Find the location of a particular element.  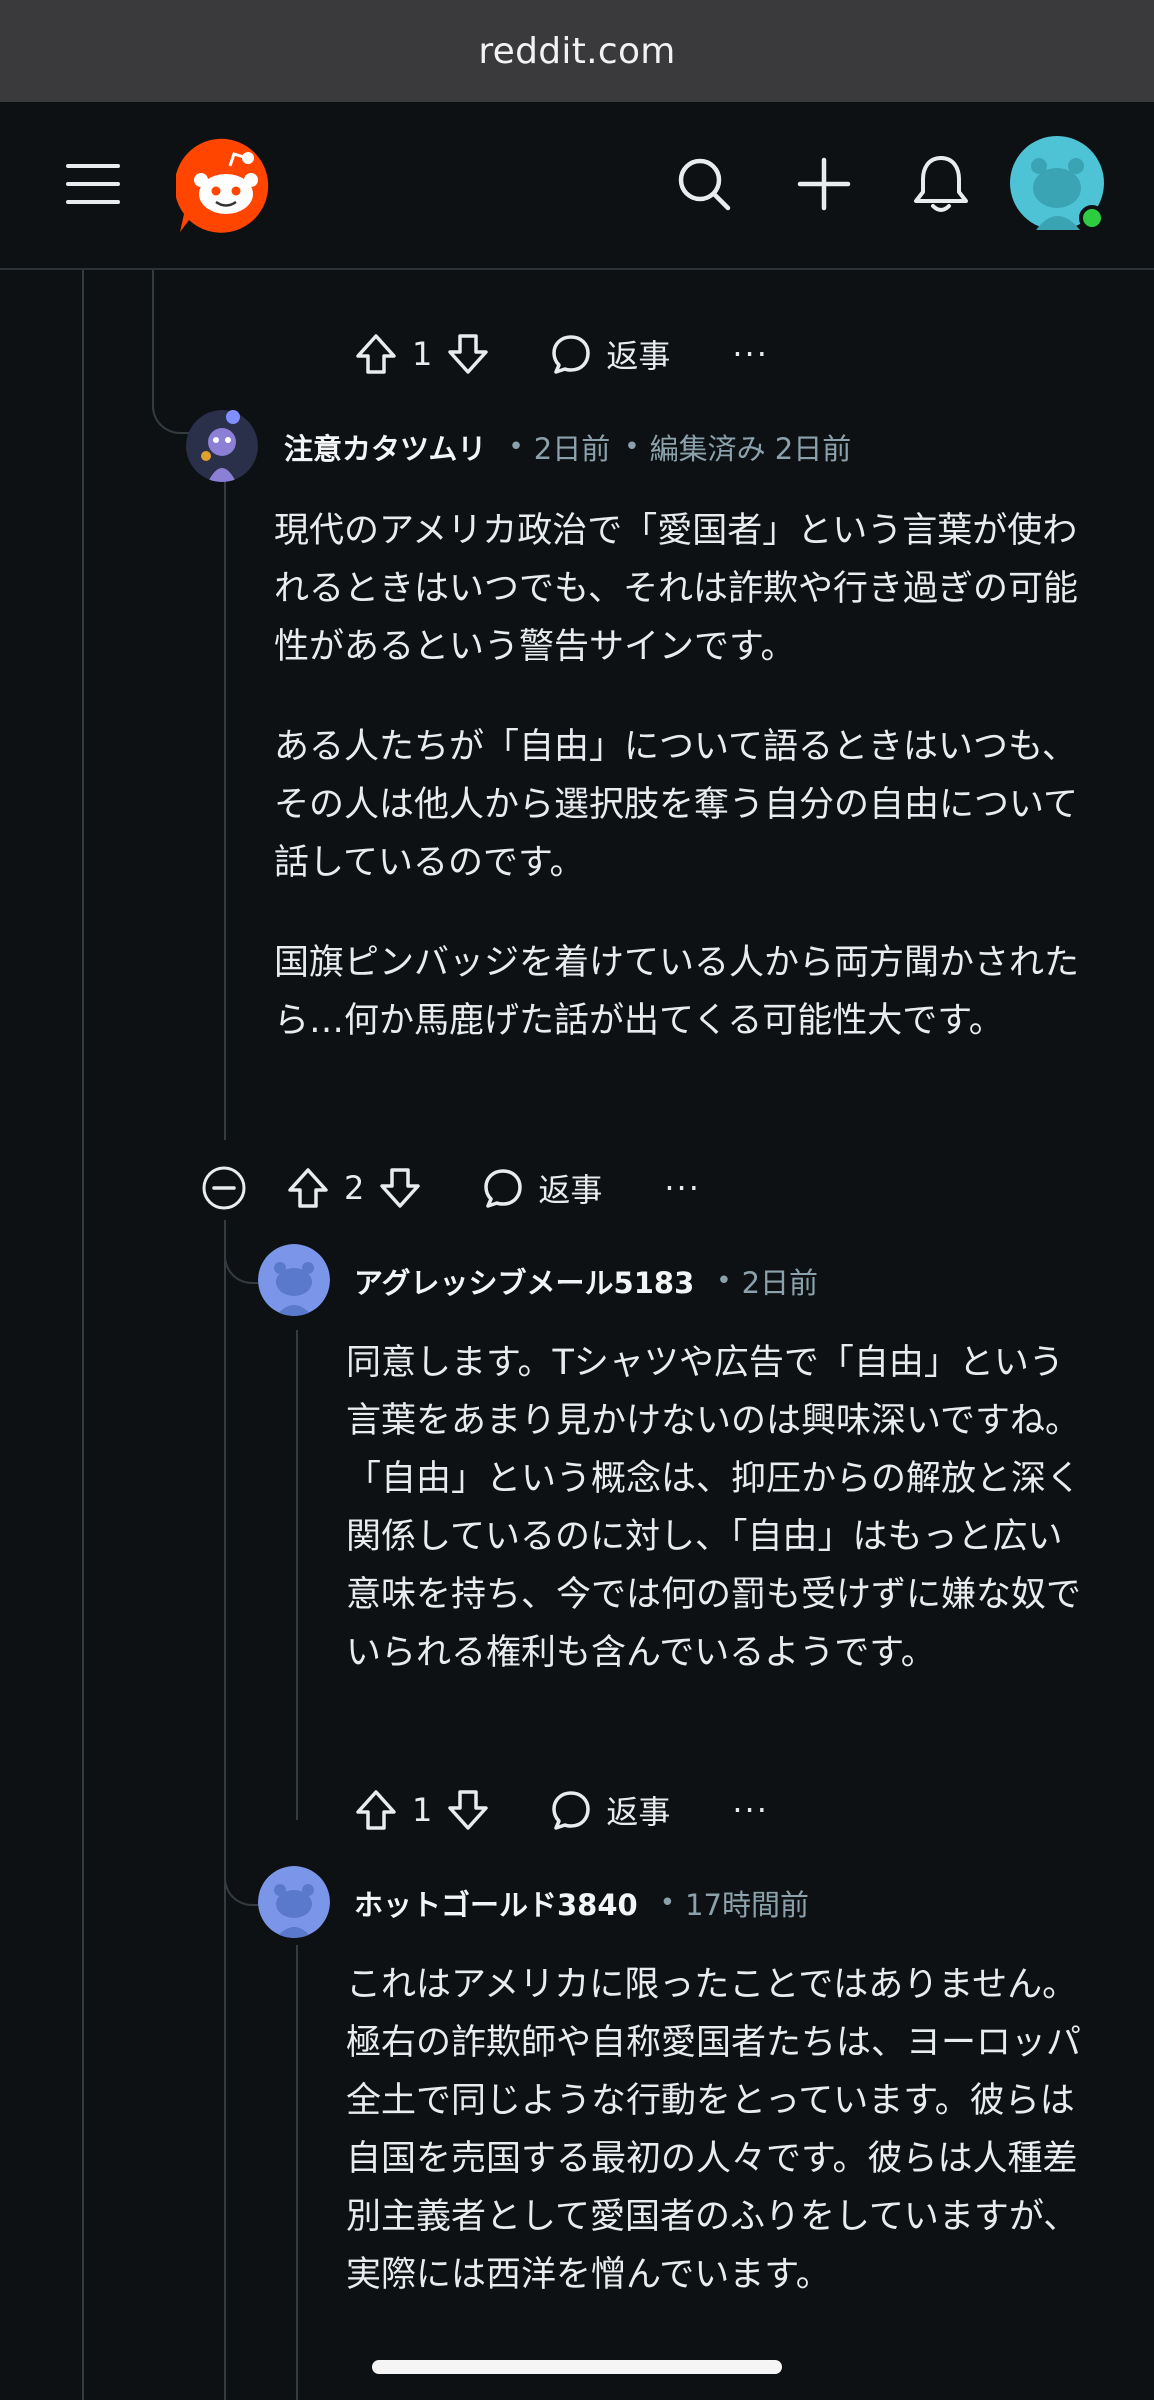

browser-url-bar: reddit.com is located at coordinates (577, 51).